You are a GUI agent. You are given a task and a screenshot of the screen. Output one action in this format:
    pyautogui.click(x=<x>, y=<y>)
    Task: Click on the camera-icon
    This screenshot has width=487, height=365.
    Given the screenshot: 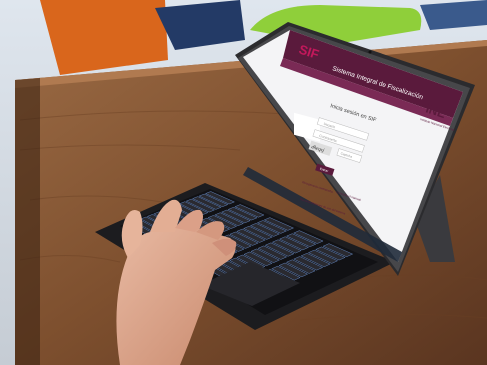 What is the action you would take?
    pyautogui.click(x=370, y=52)
    